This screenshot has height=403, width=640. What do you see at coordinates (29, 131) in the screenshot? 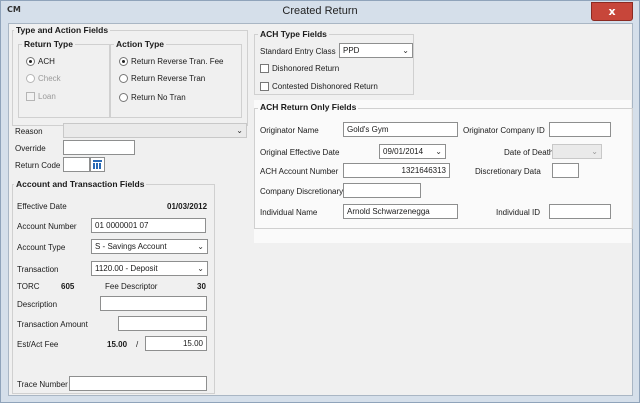
I see `reason-label: Reason` at bounding box center [29, 131].